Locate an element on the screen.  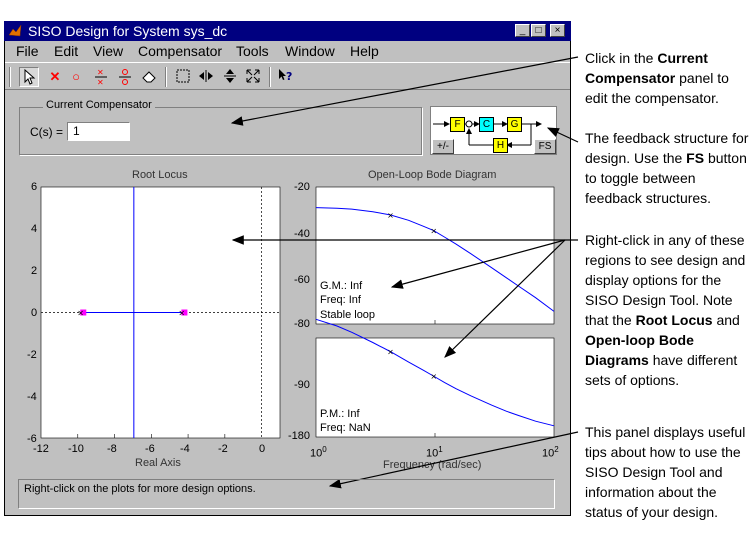
stability-text: Stable loop is located at coordinates (348, 315).